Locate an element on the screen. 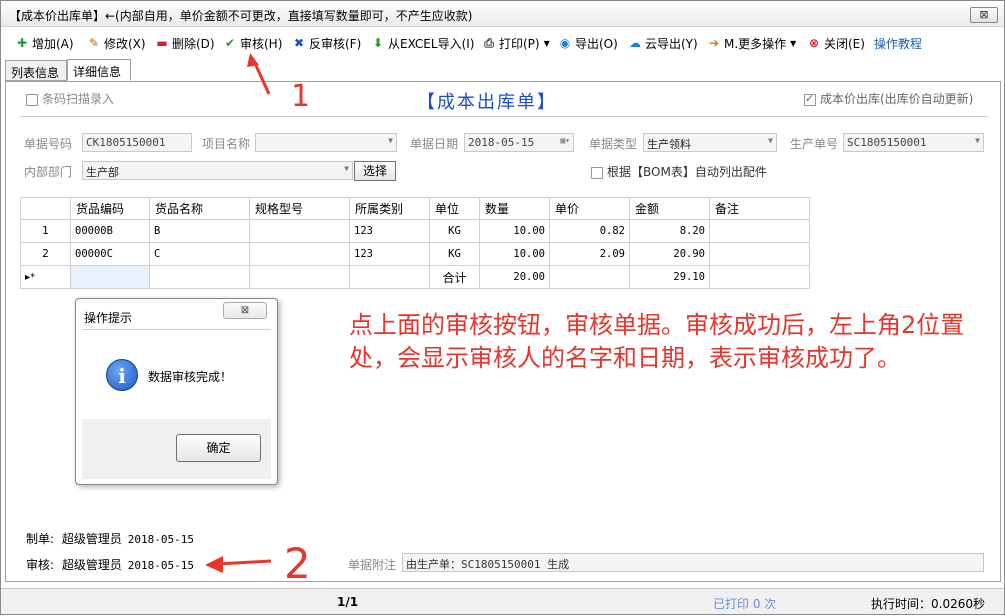 This screenshot has width=1005, height=616. dialog-message: 数据审核完成！ is located at coordinates (190, 377).